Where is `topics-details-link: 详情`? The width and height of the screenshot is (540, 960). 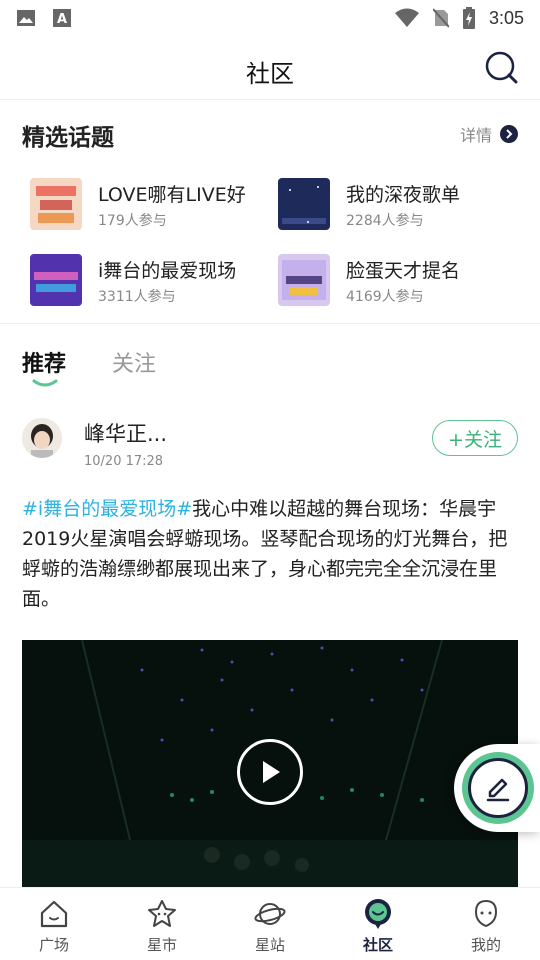 topics-details-link: 详情 is located at coordinates (489, 134).